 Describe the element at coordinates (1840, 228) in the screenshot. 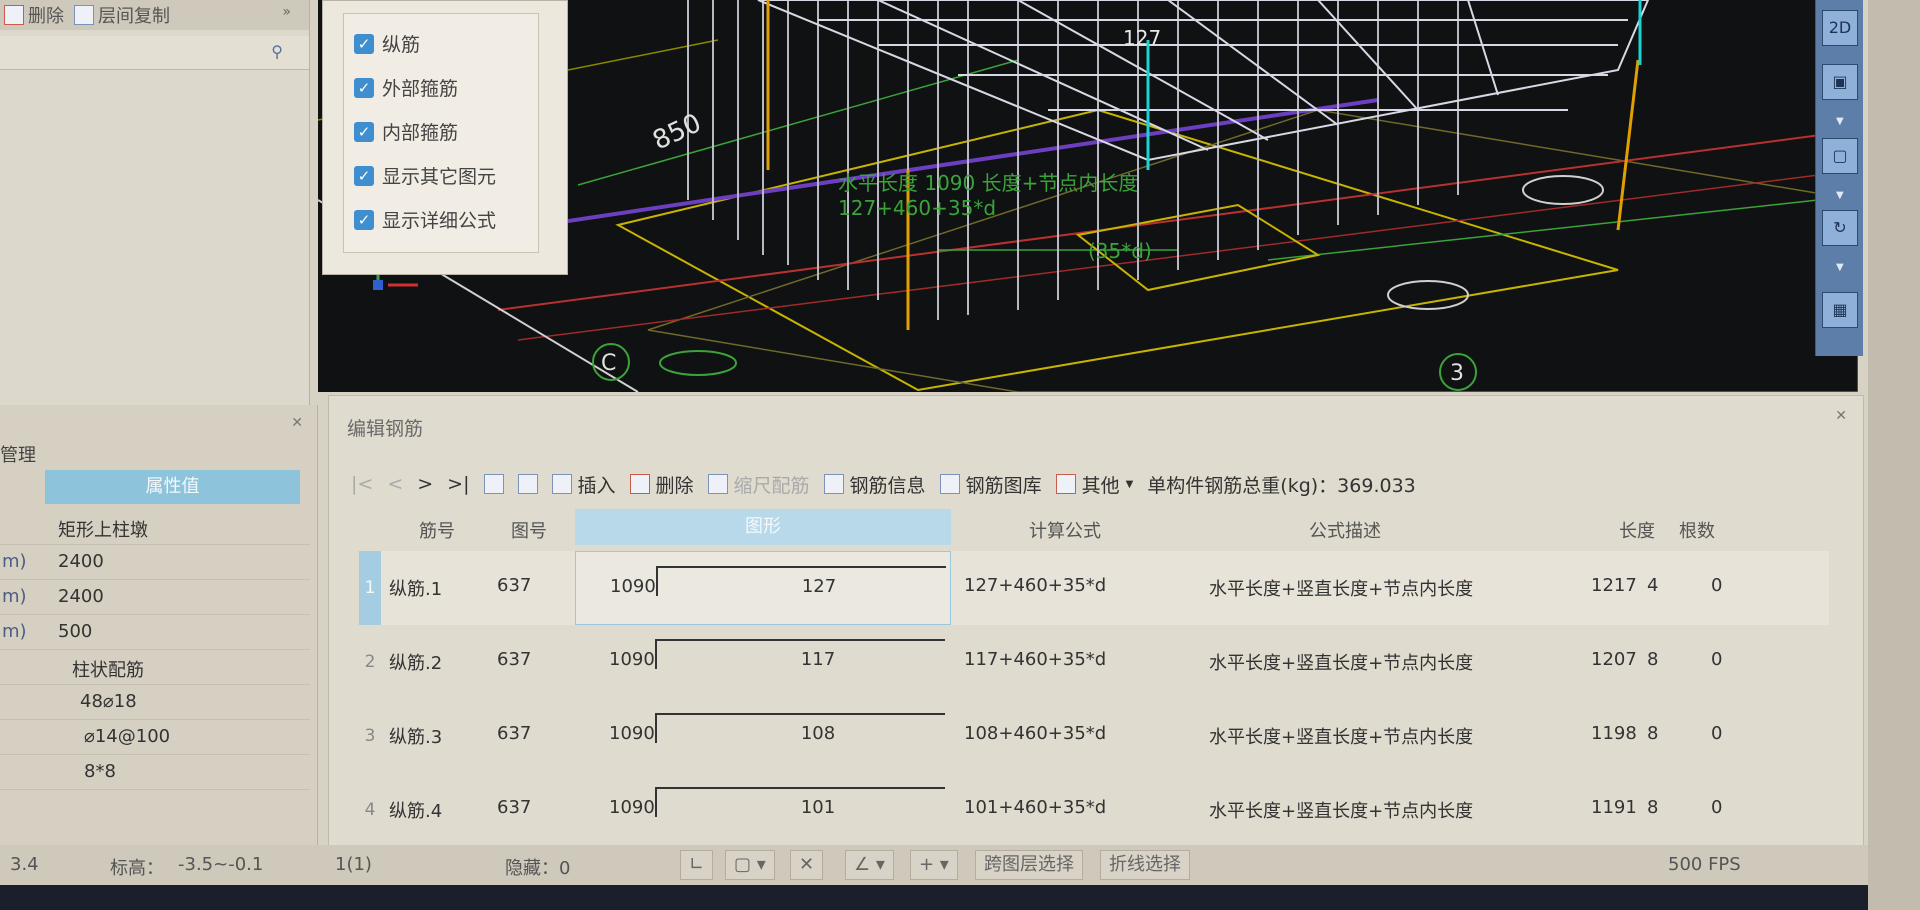

I see `rotate-icon: ↻` at that location.